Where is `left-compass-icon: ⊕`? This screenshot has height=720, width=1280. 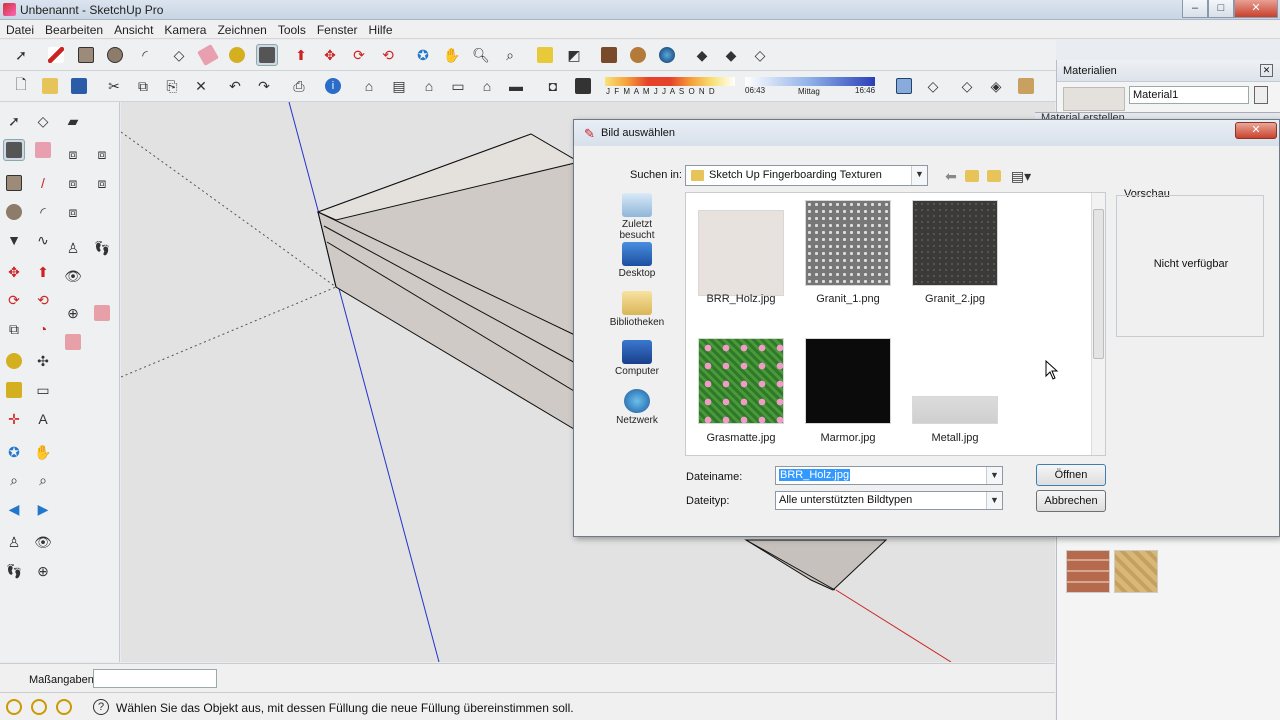
left-compass-icon: ⊕ is located at coordinates (43, 571).